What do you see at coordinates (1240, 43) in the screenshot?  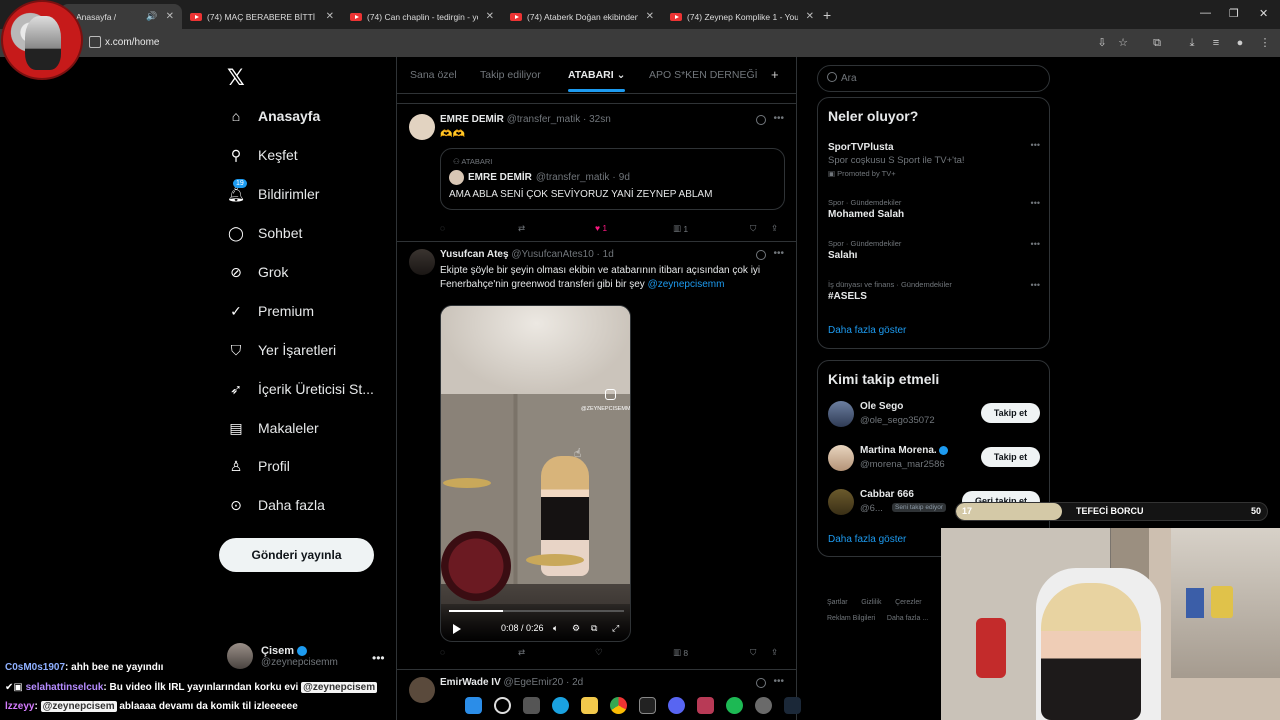 I see `profile-icon: ●` at bounding box center [1240, 43].